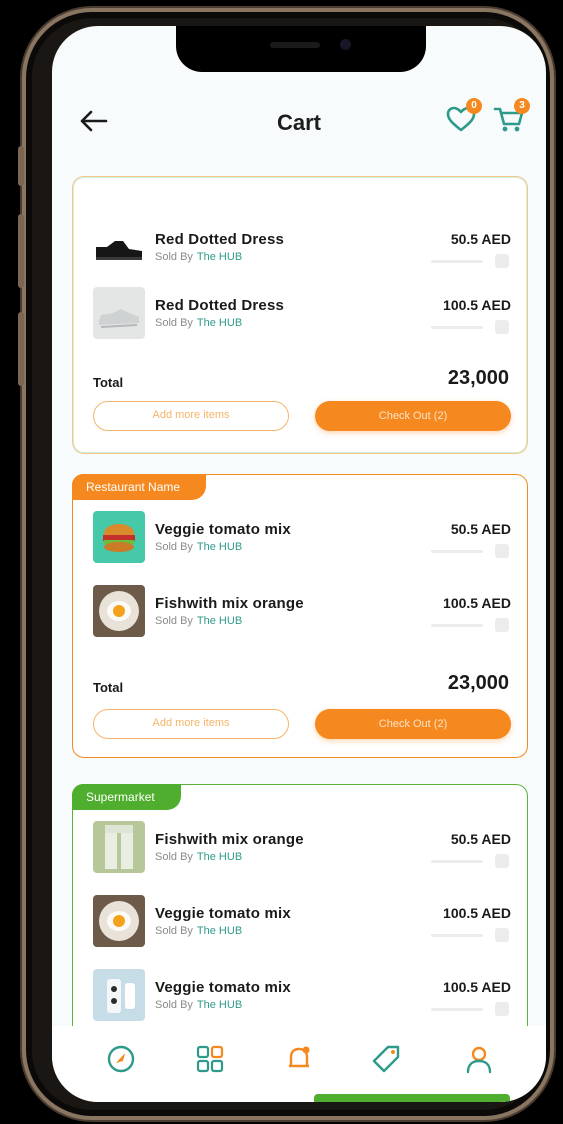 The height and width of the screenshot is (1124, 563). I want to click on list-item: Red Dotted Dress Sold By The HUB 50.5 AED, so click(301, 249).